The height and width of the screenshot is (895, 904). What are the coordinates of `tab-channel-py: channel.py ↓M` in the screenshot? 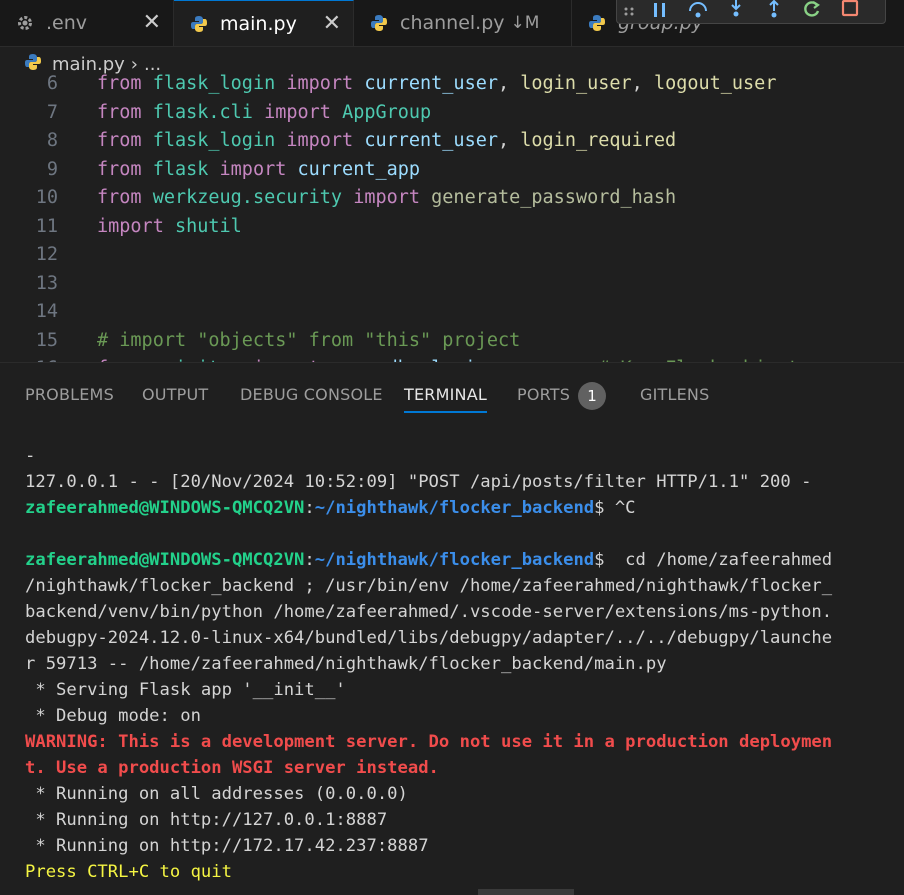 It's located at (463, 23).